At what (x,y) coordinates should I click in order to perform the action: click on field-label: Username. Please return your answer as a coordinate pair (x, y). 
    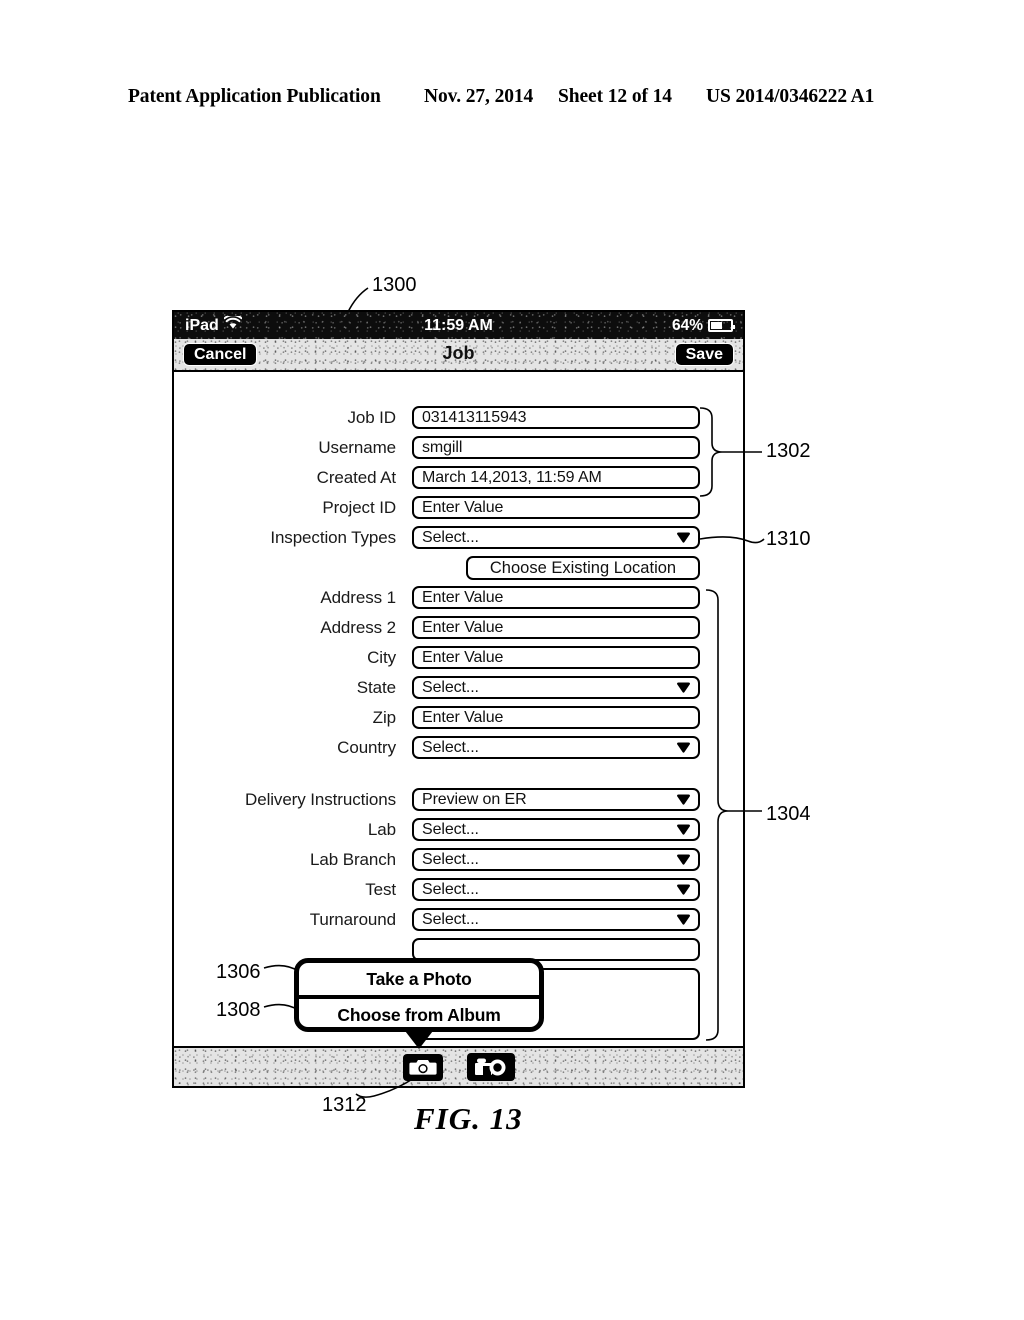
    Looking at the image, I should click on (357, 447).